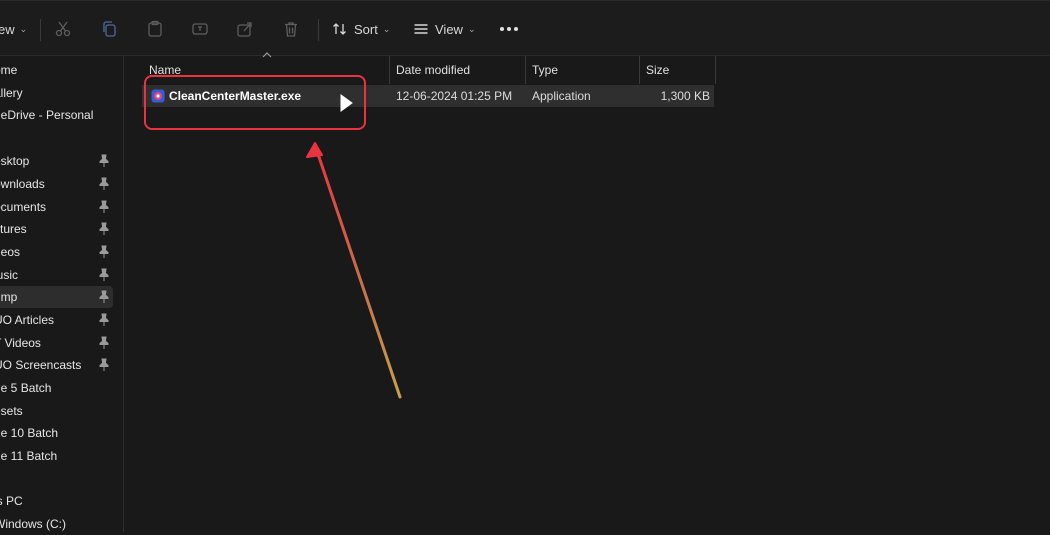 The width and height of the screenshot is (1050, 535). I want to click on sidebar-item-label: ne 5 Batch, so click(26, 388).